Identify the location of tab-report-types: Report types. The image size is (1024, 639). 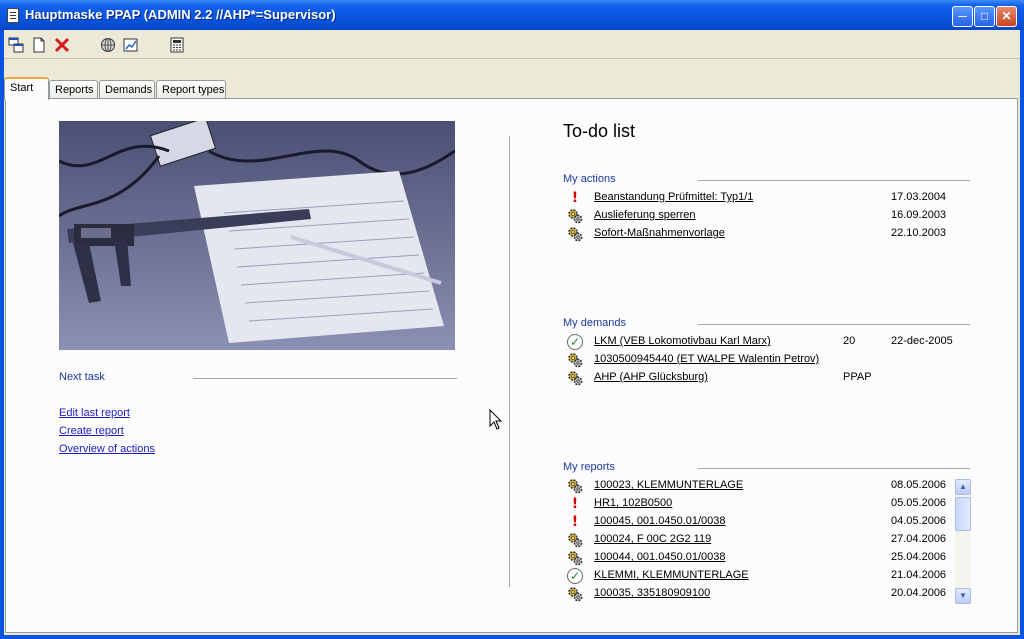
(191, 89).